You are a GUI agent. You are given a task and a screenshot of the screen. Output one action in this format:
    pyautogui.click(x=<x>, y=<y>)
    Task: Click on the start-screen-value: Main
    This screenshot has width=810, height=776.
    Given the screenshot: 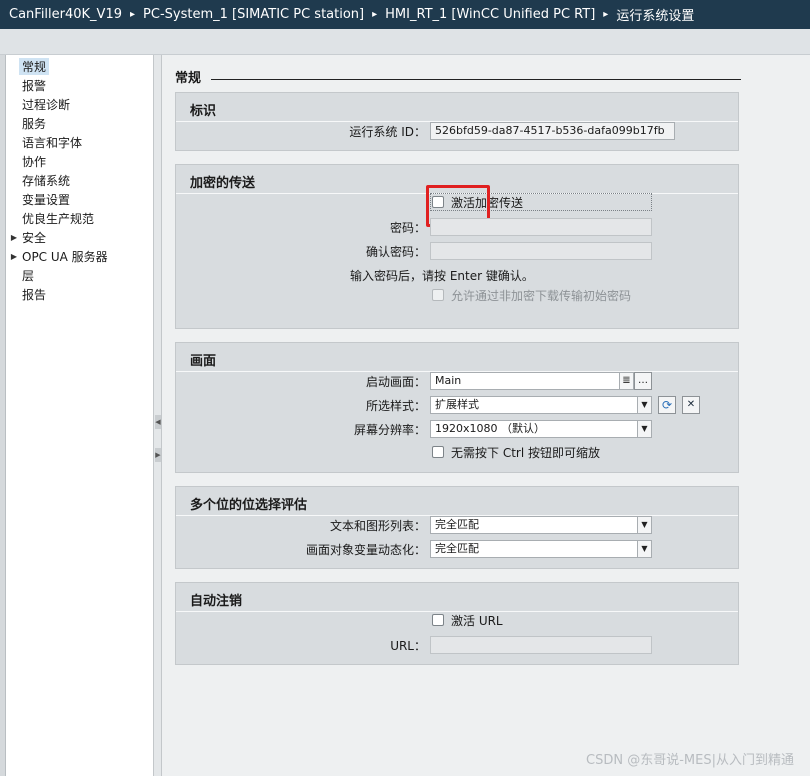 What is the action you would take?
    pyautogui.click(x=448, y=380)
    